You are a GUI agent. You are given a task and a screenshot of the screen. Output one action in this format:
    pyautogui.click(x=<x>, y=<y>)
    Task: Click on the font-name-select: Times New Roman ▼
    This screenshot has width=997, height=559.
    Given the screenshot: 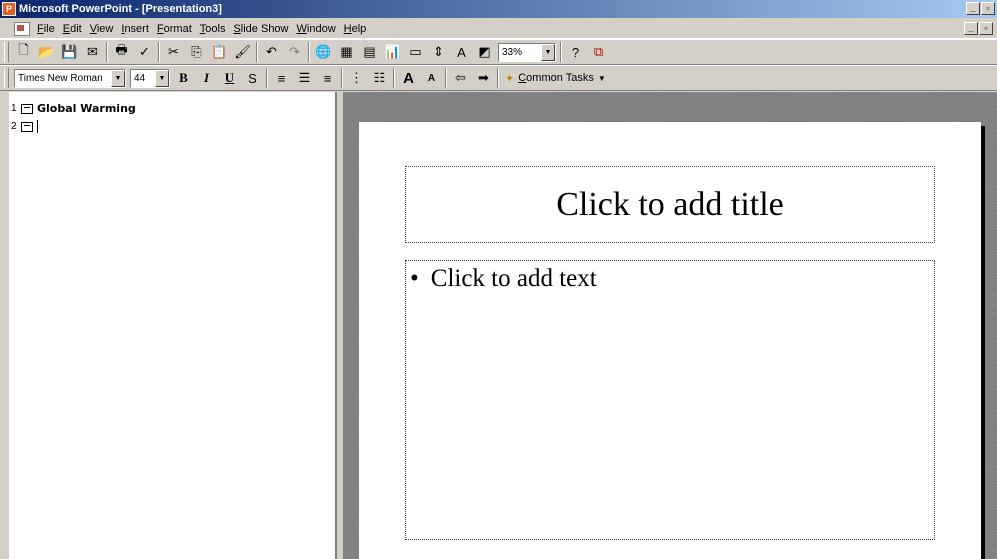 What is the action you would take?
    pyautogui.click(x=70, y=78)
    